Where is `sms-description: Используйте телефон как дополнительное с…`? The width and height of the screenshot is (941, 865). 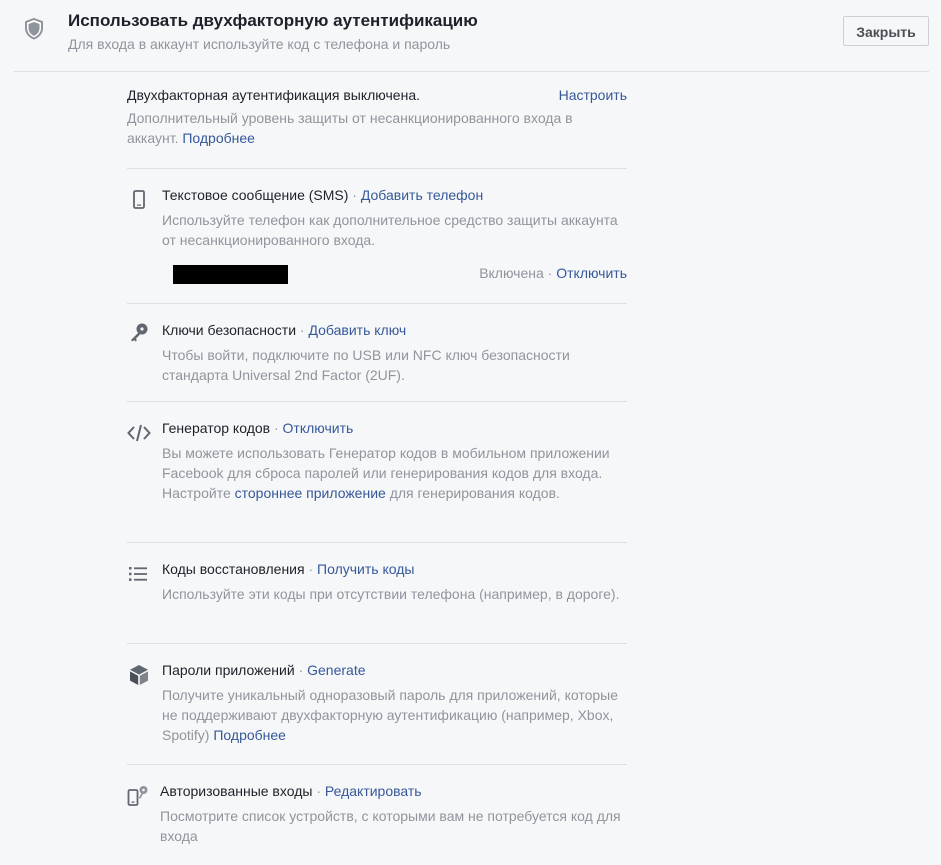
sms-description: Используйте телефон как дополнительное с… is located at coordinates (390, 230).